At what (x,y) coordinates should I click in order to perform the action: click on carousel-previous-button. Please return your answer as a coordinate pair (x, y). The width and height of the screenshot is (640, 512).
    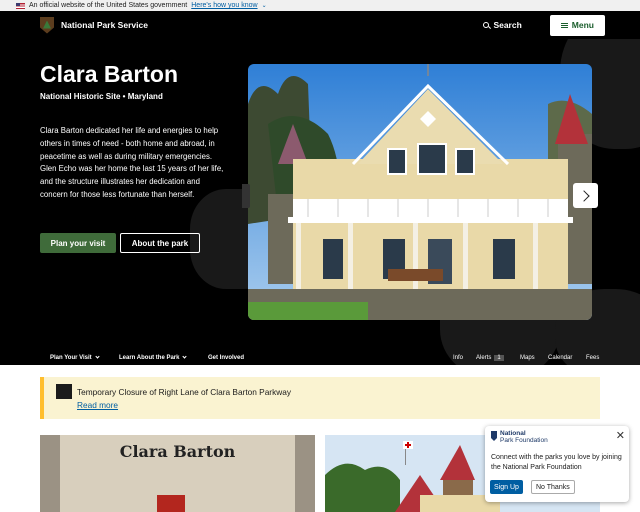
    Looking at the image, I should click on (246, 196).